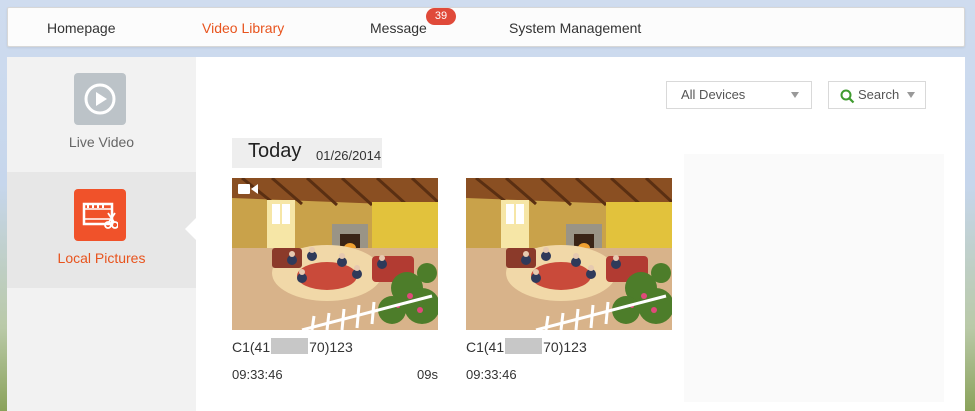  I want to click on search-label: Search, so click(879, 94).